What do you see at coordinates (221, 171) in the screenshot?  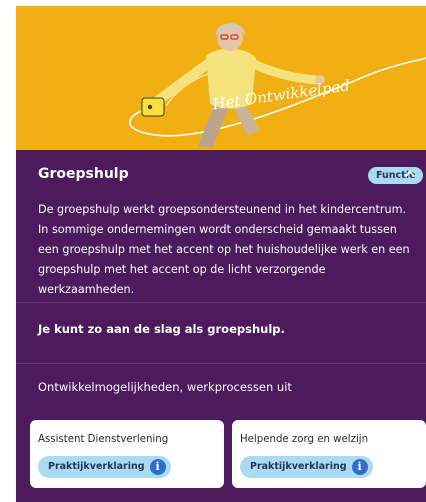 I see `section-header: Groepshulp Functie` at bounding box center [221, 171].